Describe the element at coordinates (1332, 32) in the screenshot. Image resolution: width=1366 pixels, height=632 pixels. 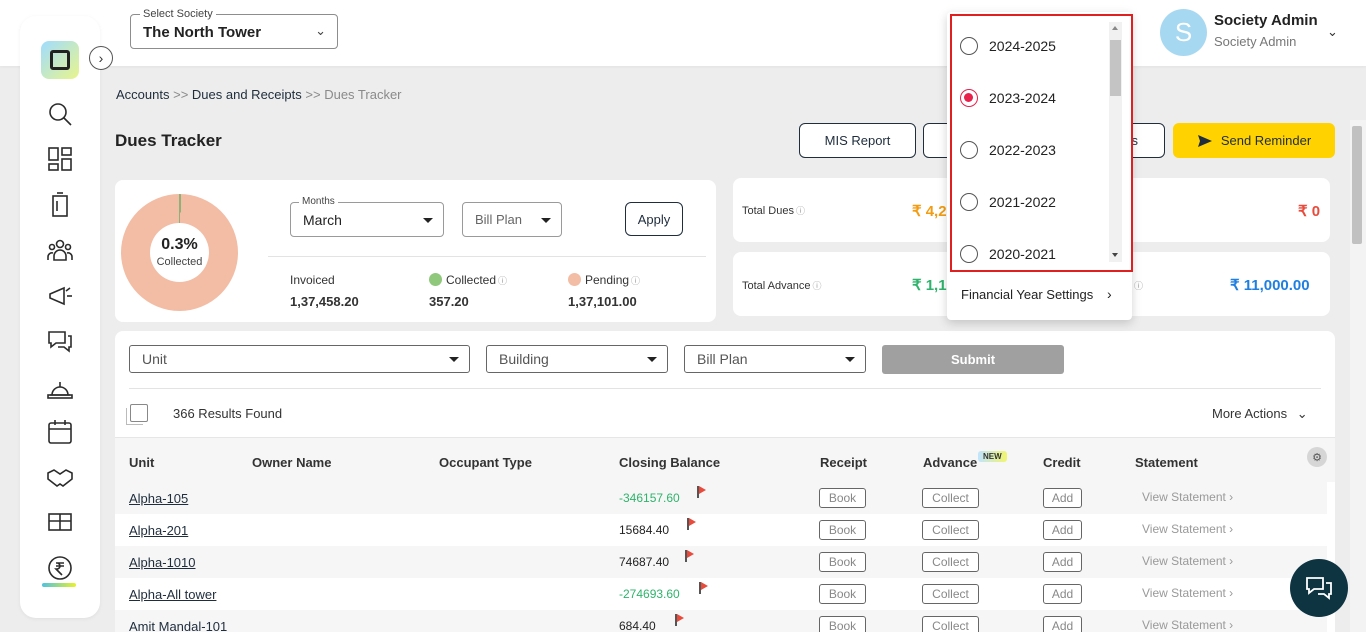
I see `user-menu-chevron-icon: ⌄` at that location.